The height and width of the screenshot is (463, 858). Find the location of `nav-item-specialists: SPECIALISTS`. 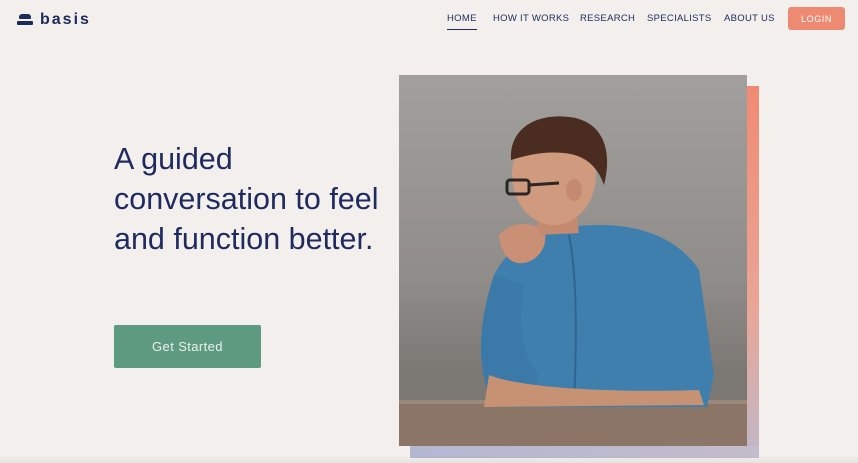

nav-item-specialists: SPECIALISTS is located at coordinates (679, 18).